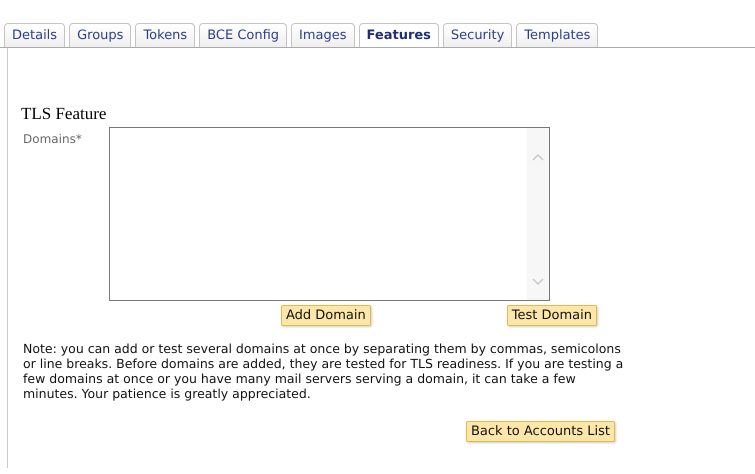 The height and width of the screenshot is (474, 755). What do you see at coordinates (243, 35) in the screenshot?
I see `tab: BCE Config` at bounding box center [243, 35].